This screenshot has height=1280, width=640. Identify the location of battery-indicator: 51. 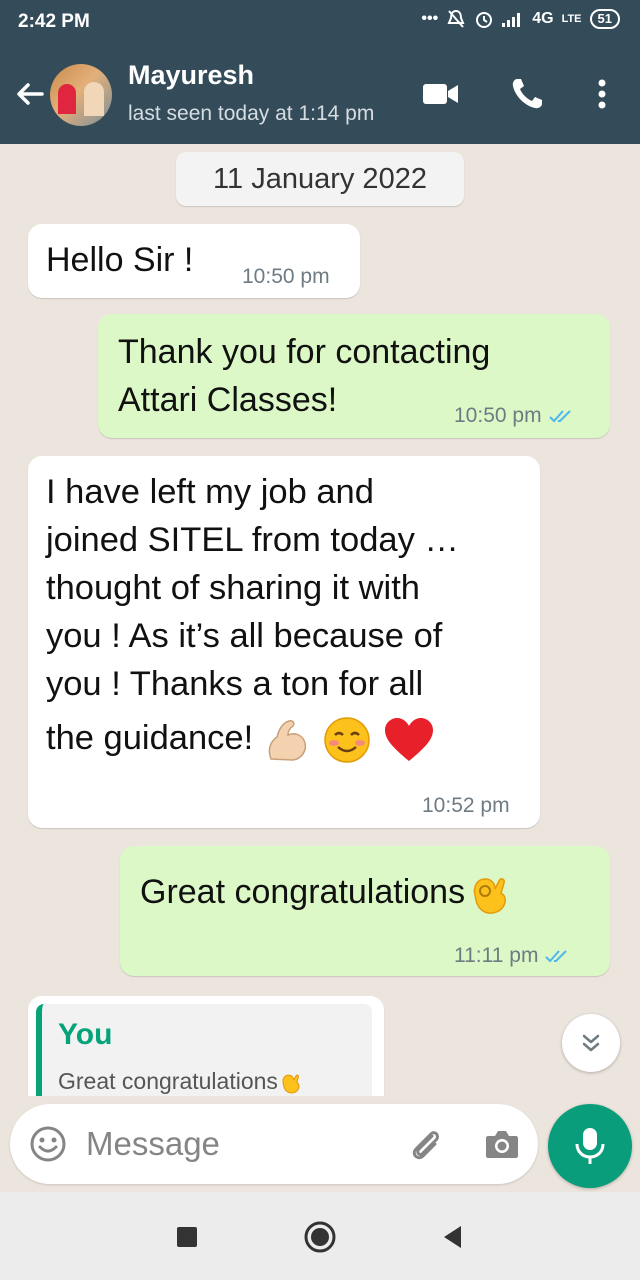
(604, 19).